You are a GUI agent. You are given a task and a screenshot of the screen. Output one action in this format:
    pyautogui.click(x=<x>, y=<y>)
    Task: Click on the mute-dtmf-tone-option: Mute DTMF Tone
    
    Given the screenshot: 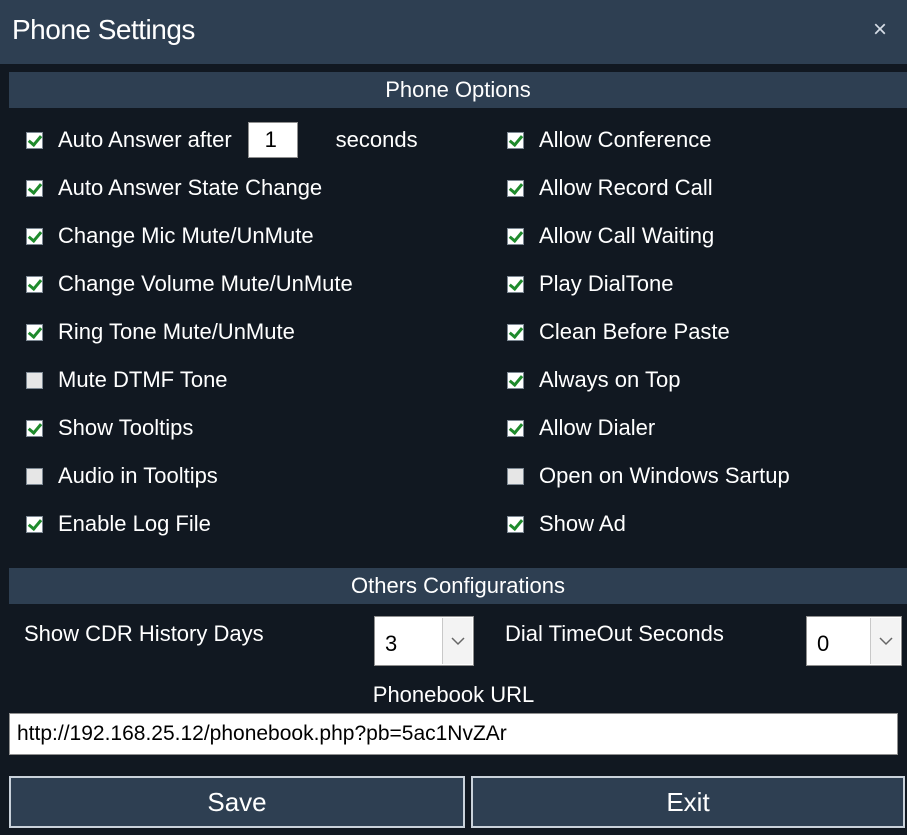 What is the action you would take?
    pyautogui.click(x=127, y=380)
    